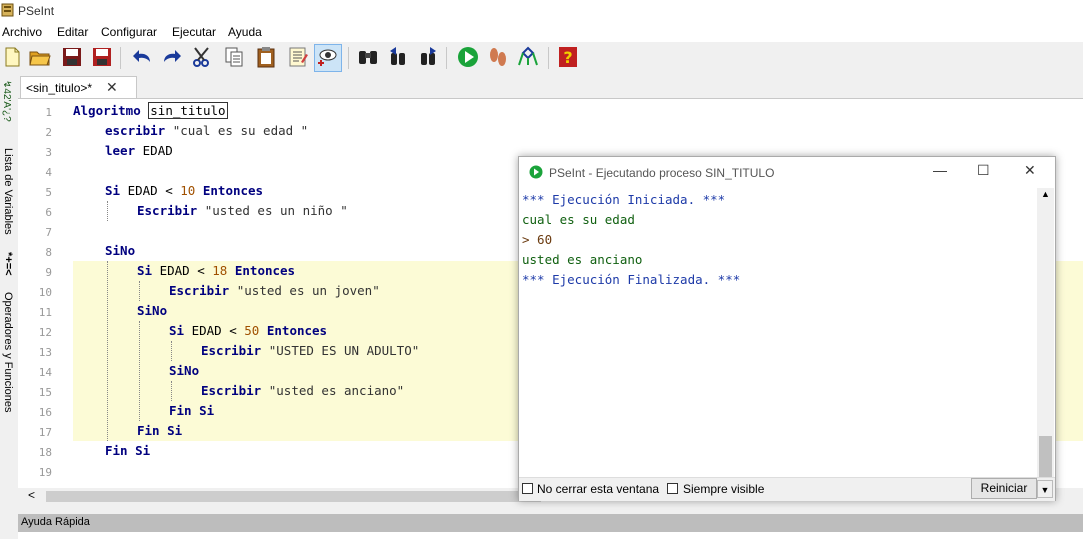 This screenshot has height=539, width=1083. What do you see at coordinates (252, 330) in the screenshot?
I see `code-number: 50` at bounding box center [252, 330].